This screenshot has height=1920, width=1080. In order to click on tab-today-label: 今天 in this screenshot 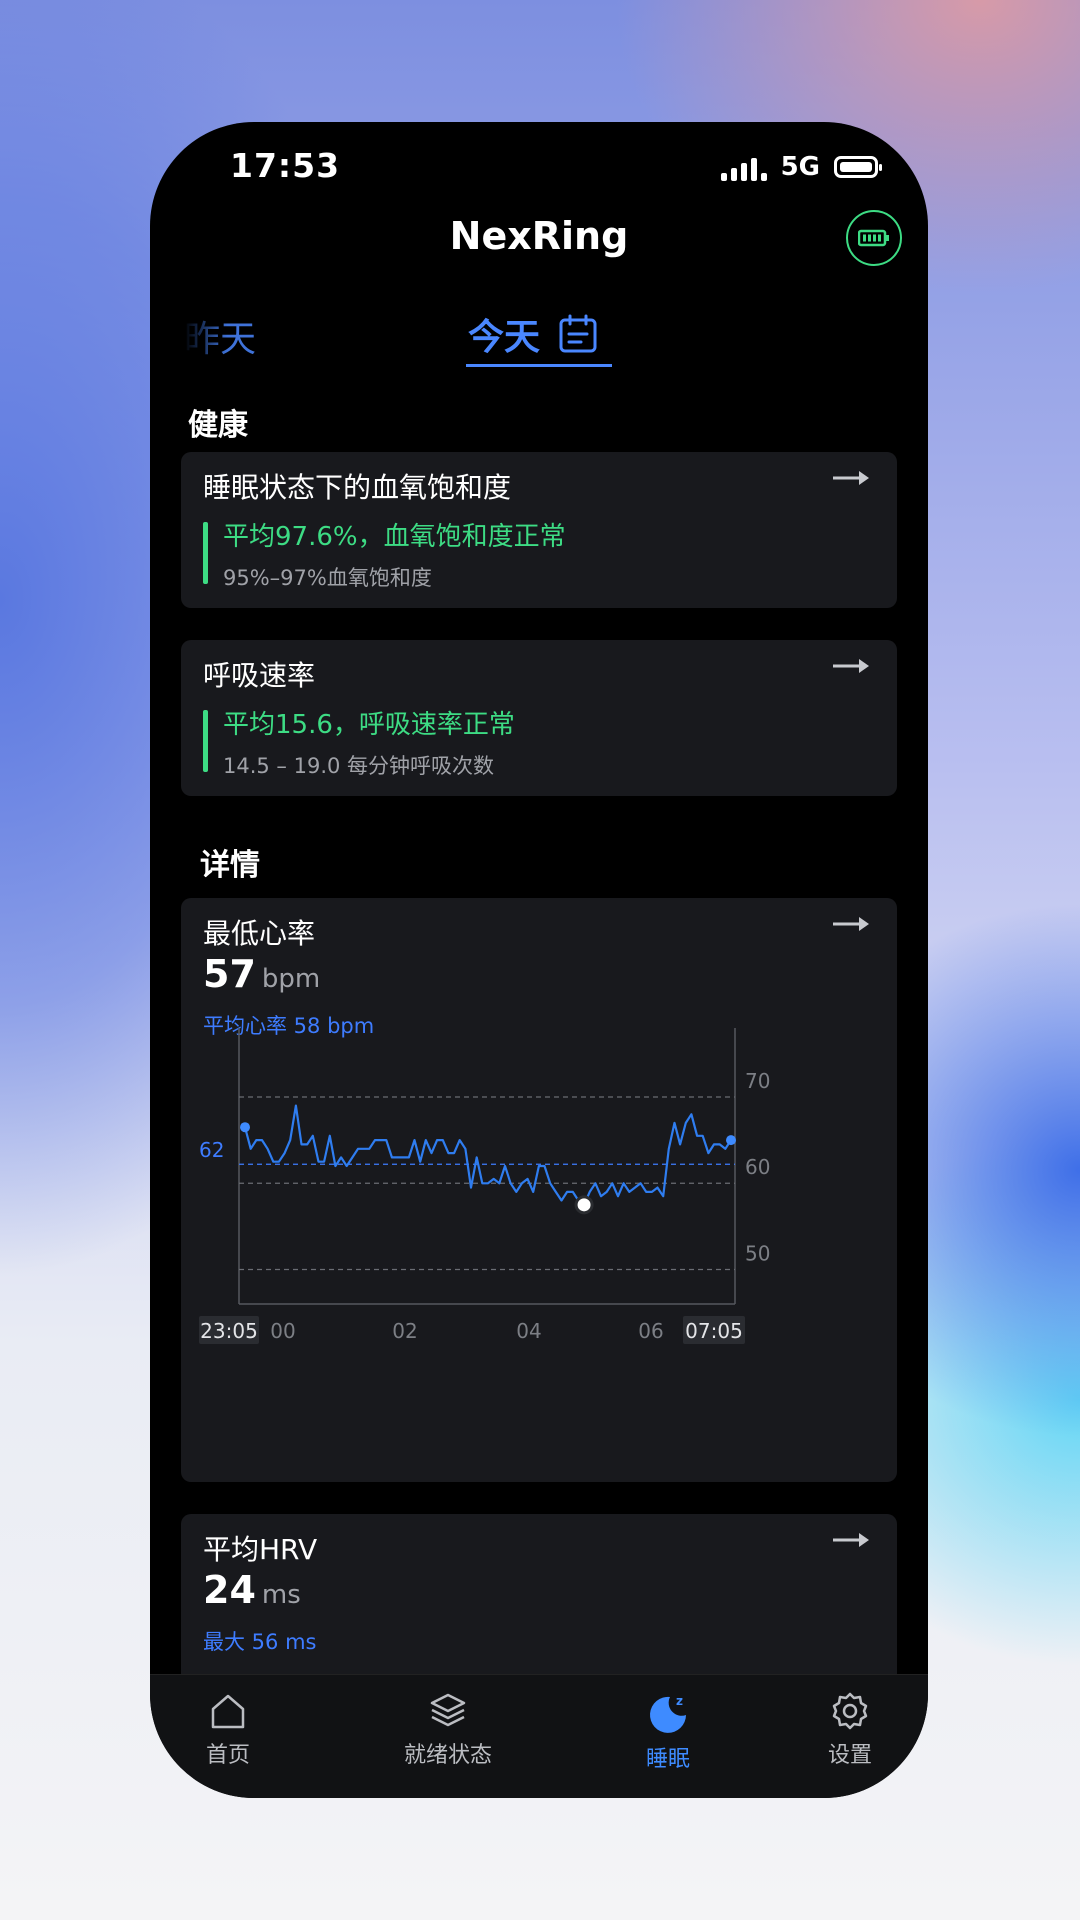, I will do `click(504, 337)`.